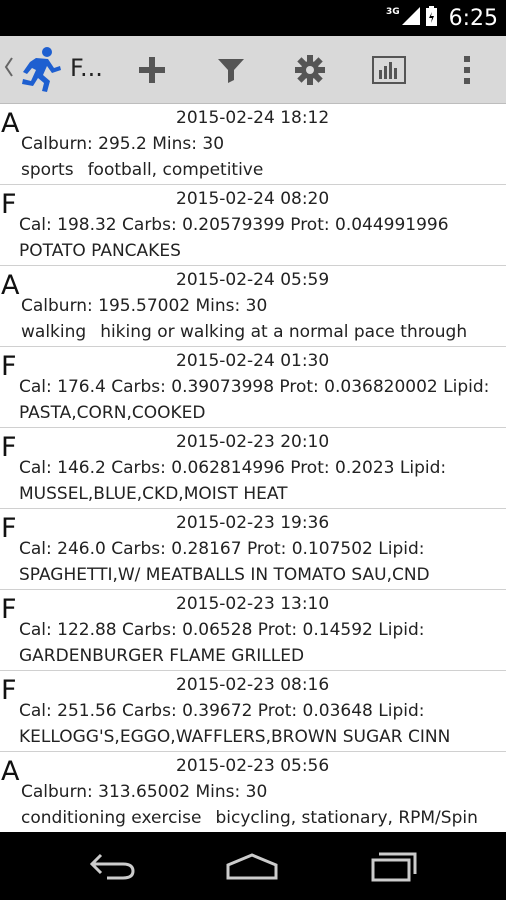 This screenshot has height=900, width=506. I want to click on activity-category: sports, so click(47, 170).